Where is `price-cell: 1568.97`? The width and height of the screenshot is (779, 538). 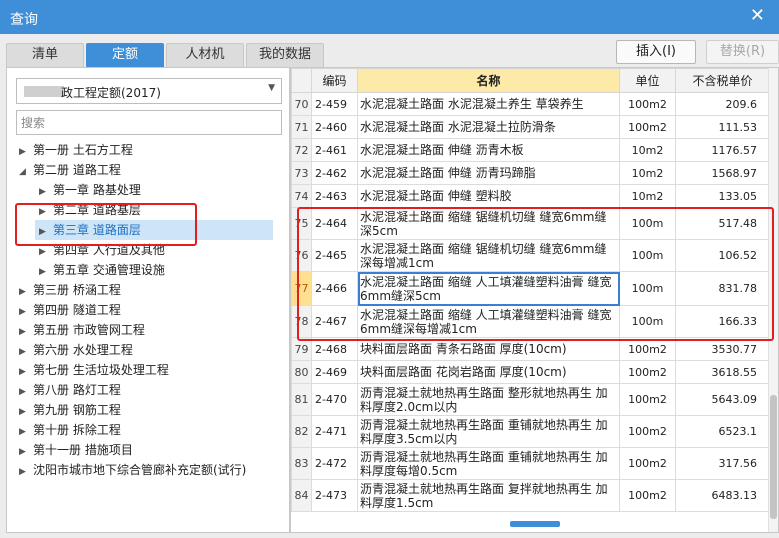
price-cell: 1568.97 is located at coordinates (722, 173).